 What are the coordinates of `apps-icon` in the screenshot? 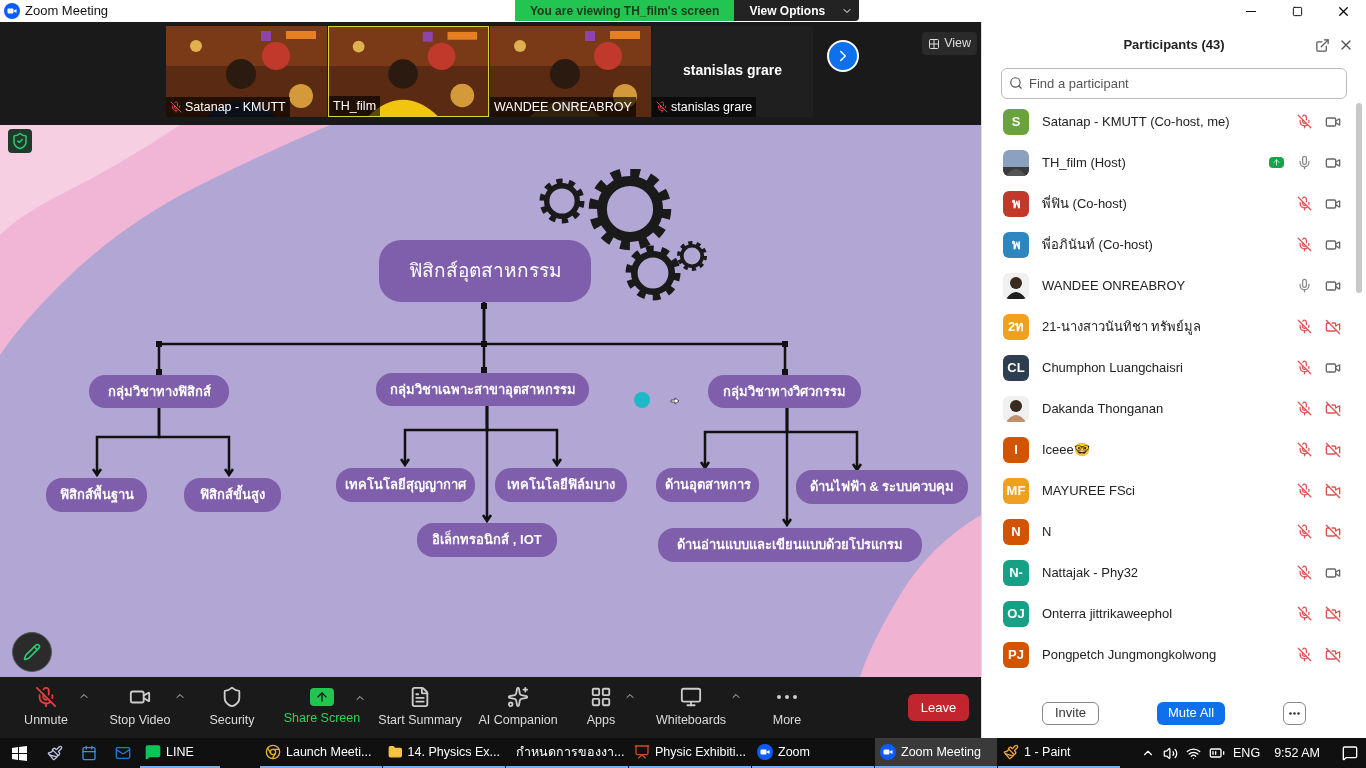 It's located at (601, 696).